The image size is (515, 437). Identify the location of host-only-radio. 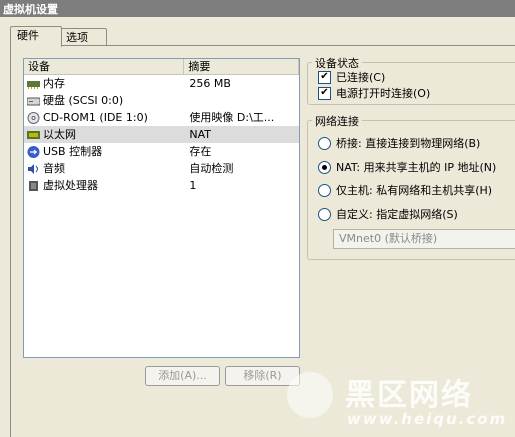
(324, 190).